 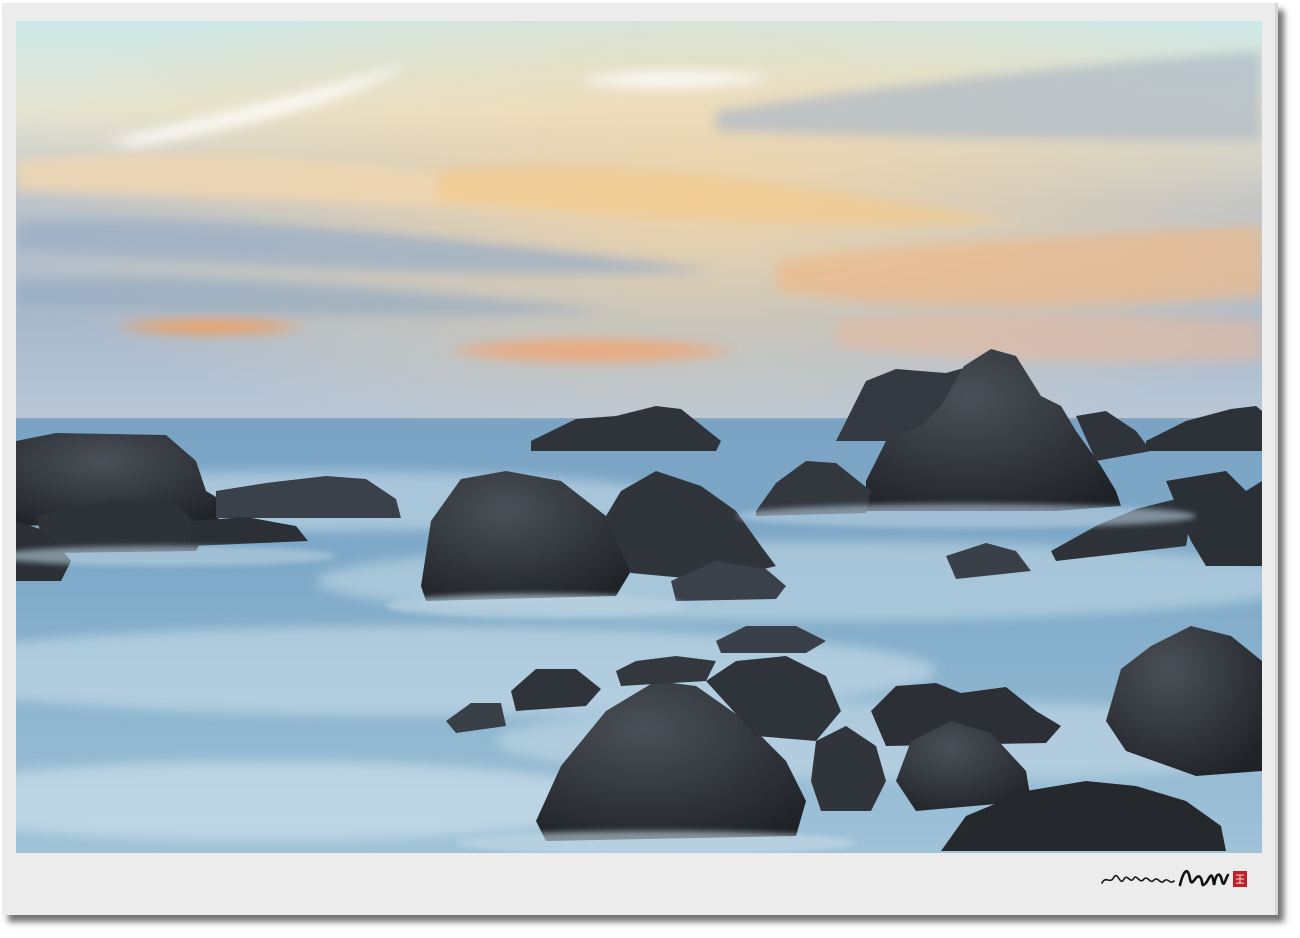 I want to click on calligraphy-signature-icon, so click(x=1174, y=878).